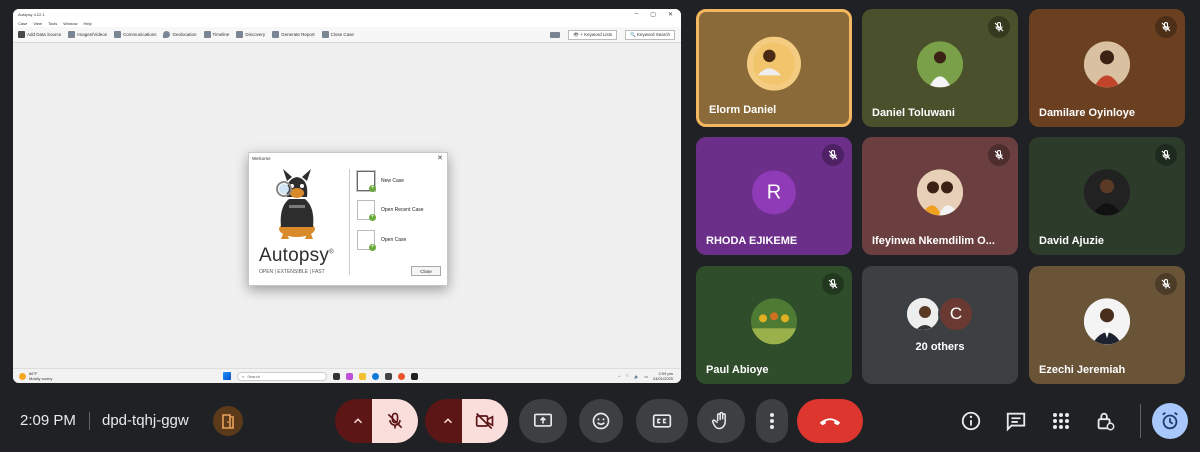 The image size is (1200, 452). Describe the element at coordinates (956, 314) in the screenshot. I see `avatar: C` at that location.